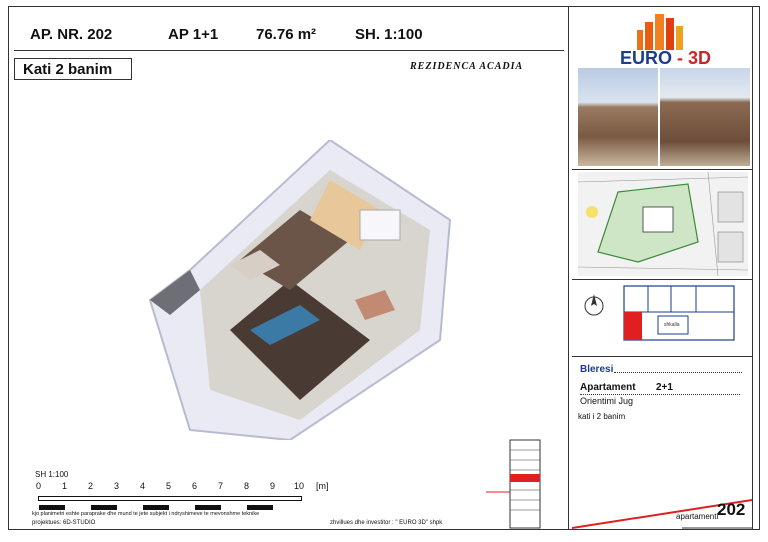  What do you see at coordinates (193, 34) in the screenshot?
I see `apartment-type: AP 1+1` at bounding box center [193, 34].